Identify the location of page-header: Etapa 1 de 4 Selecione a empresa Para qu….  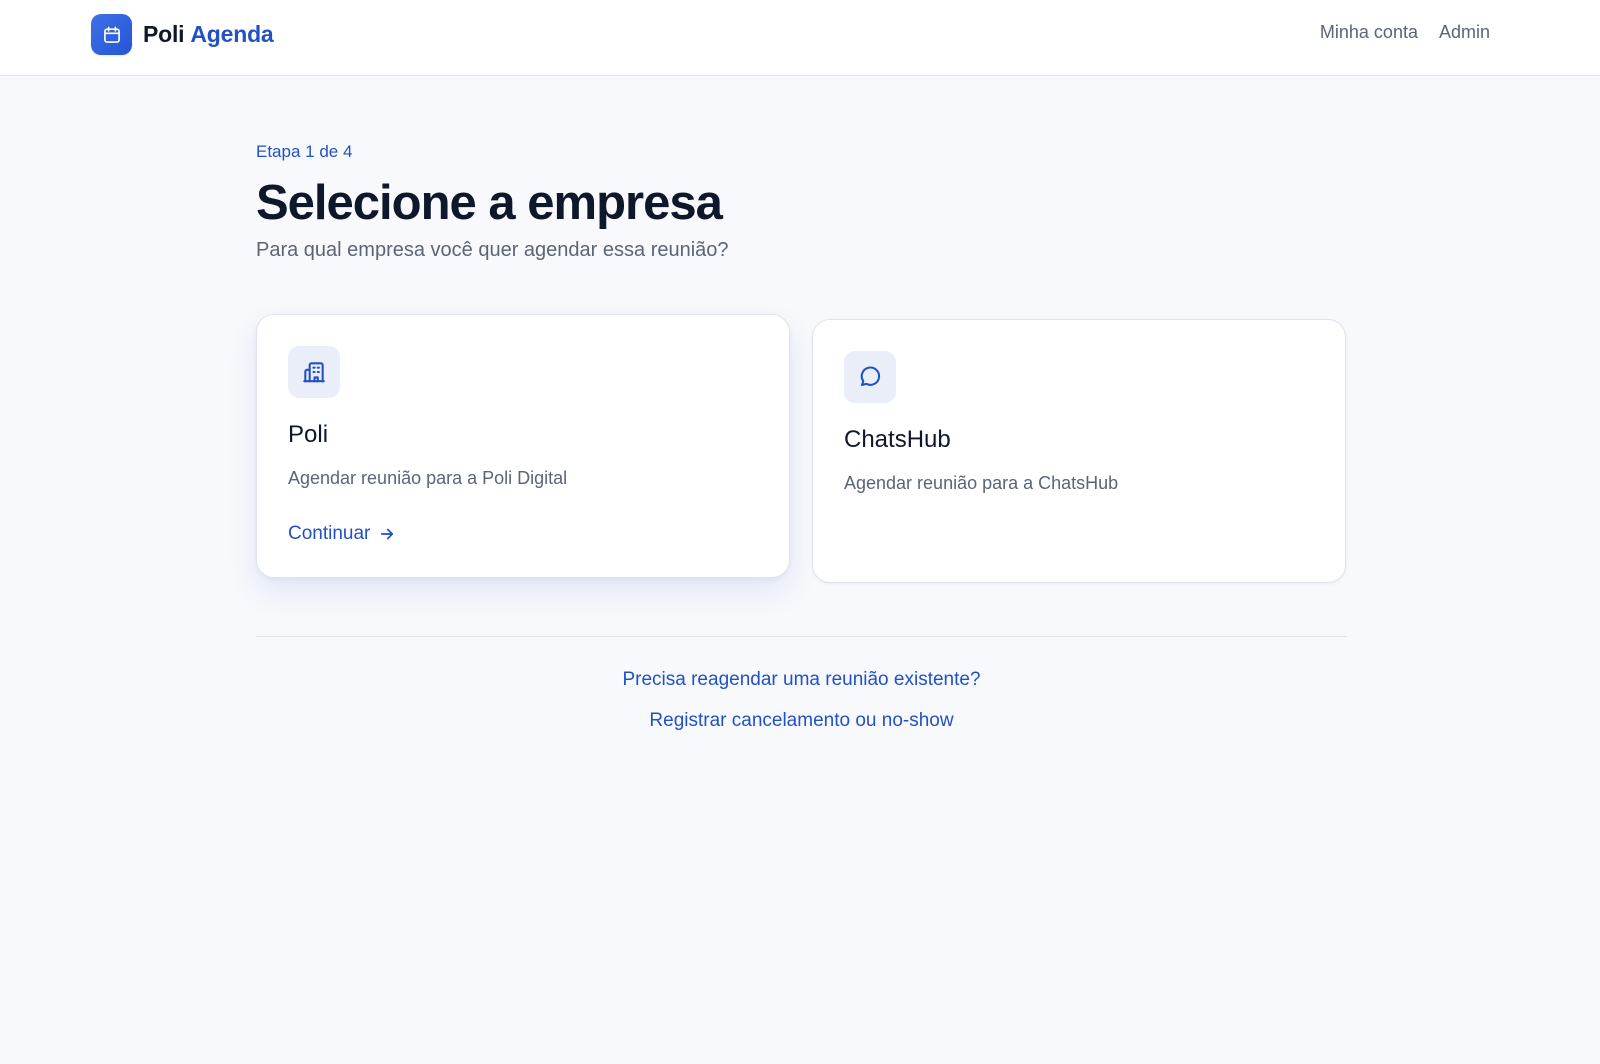
(801, 202).